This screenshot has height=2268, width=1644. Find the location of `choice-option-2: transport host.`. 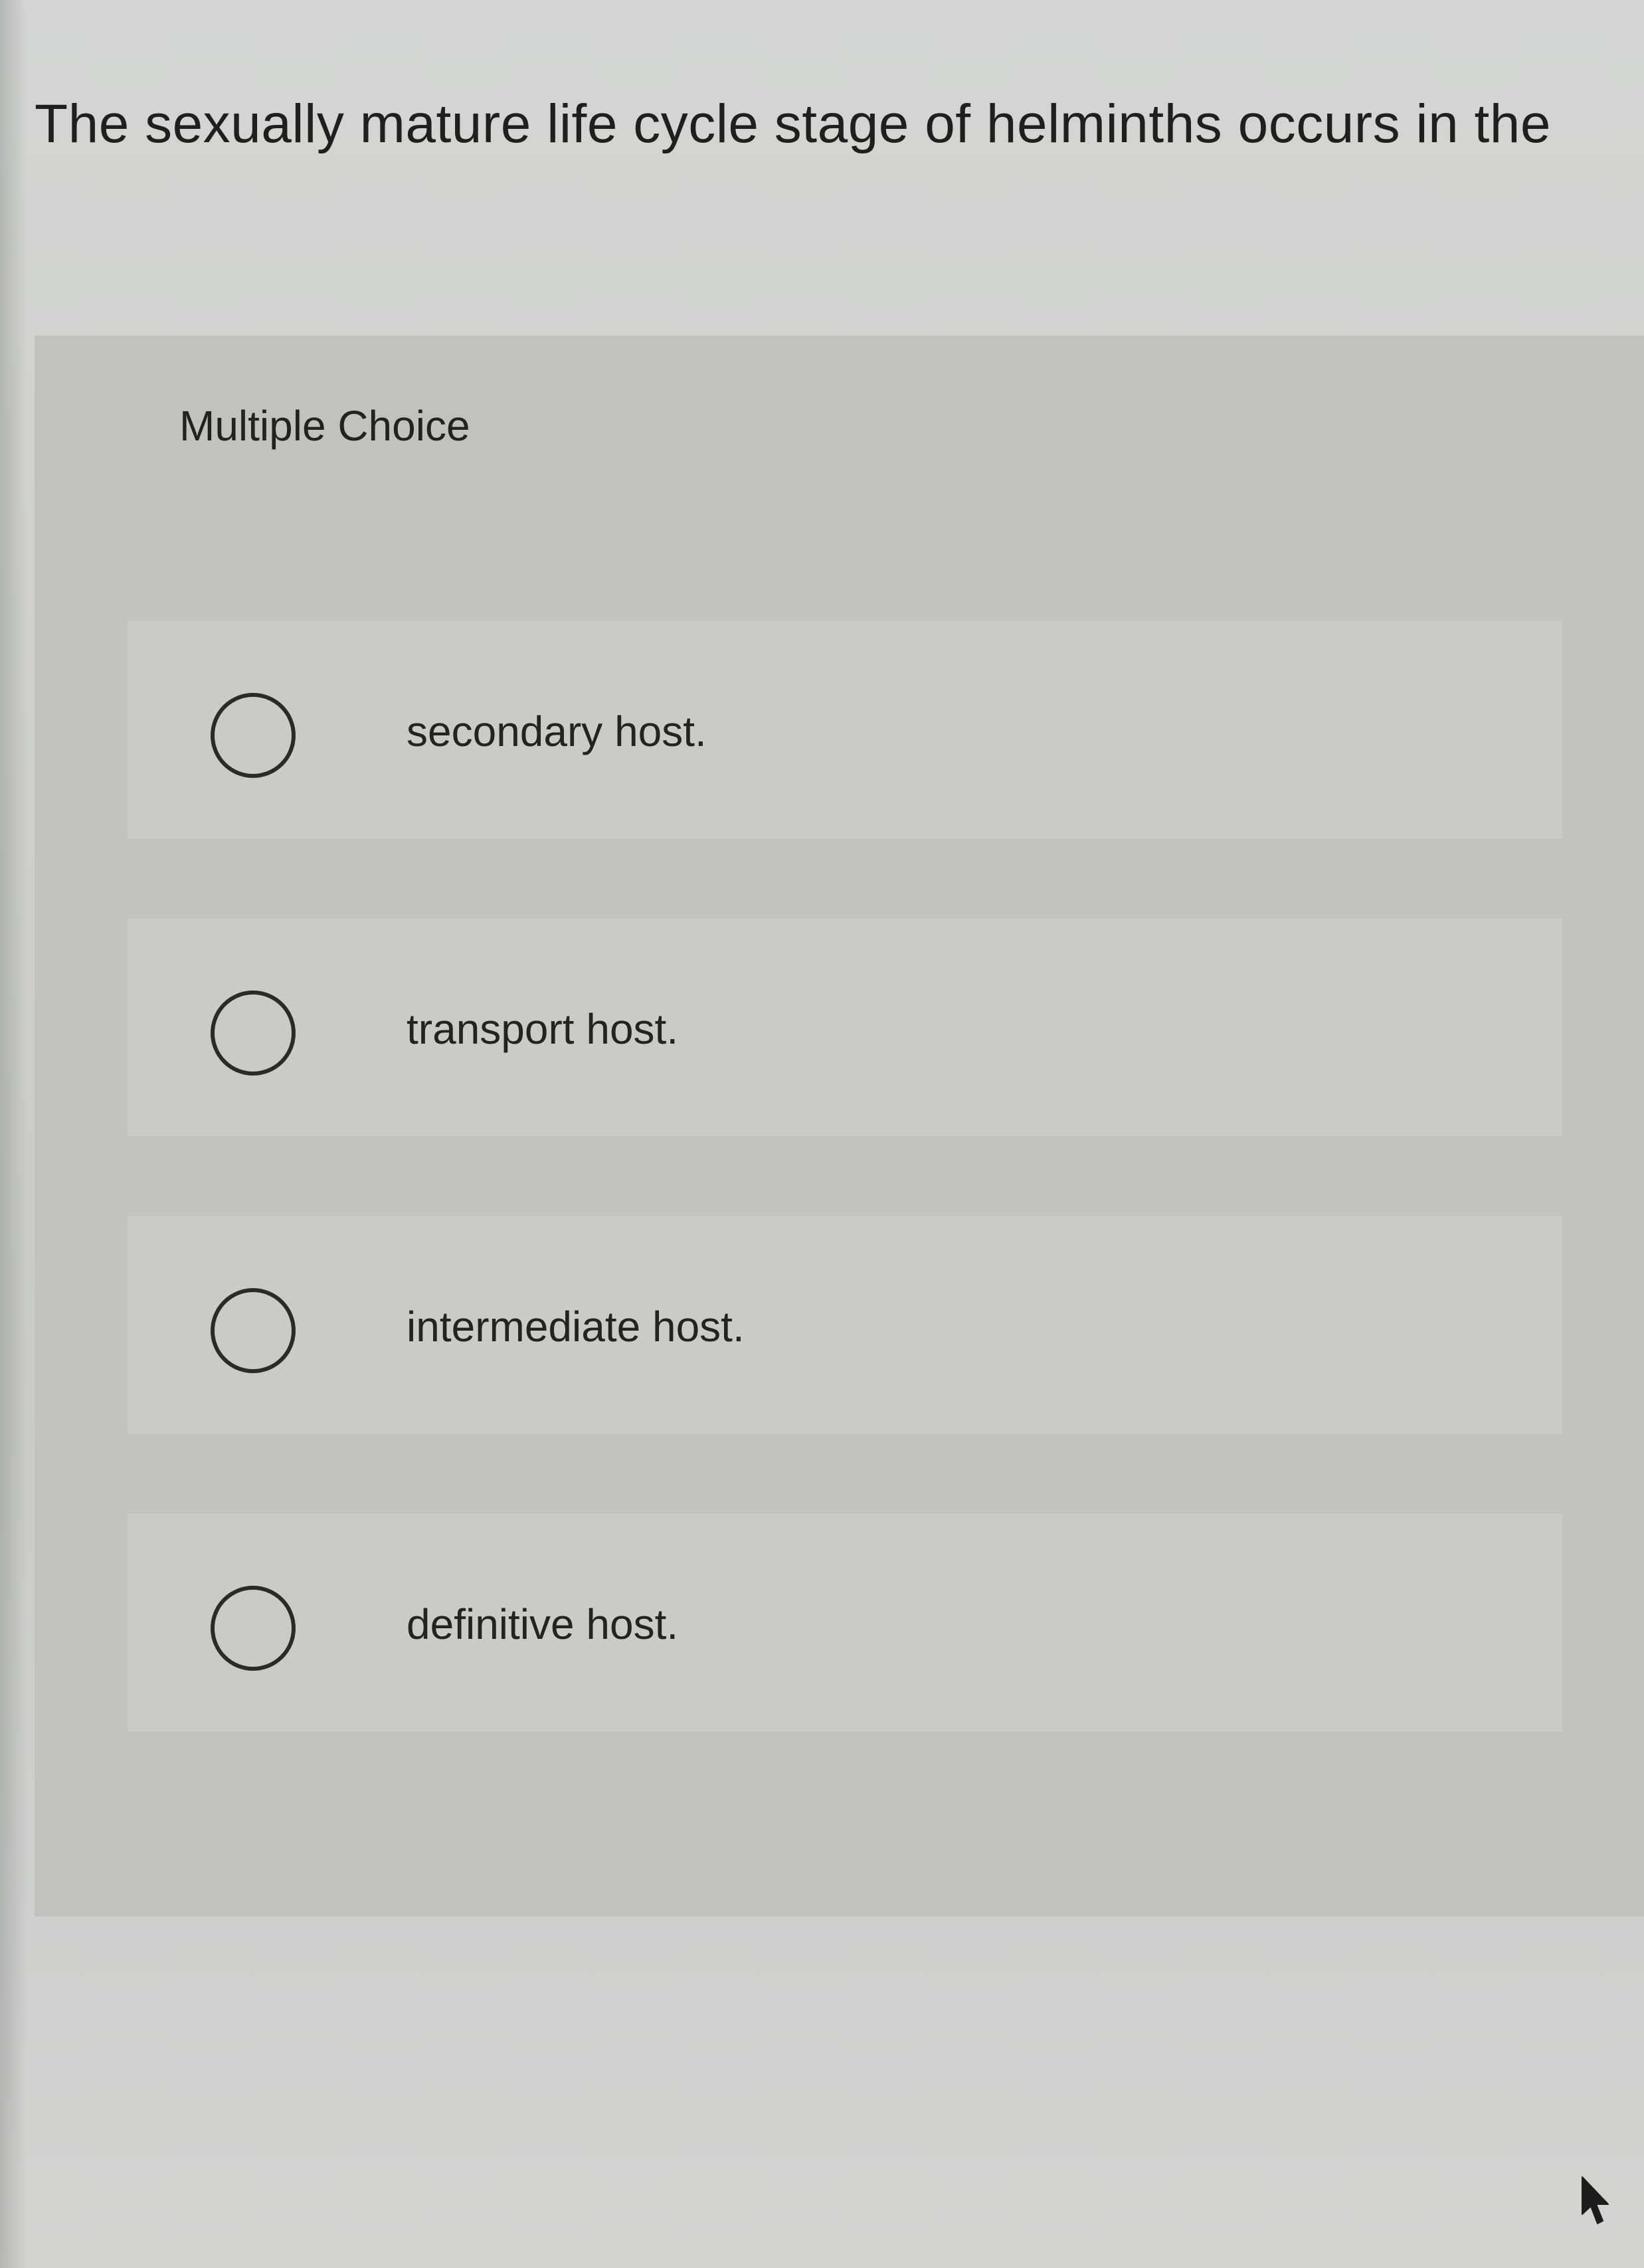

choice-option-2: transport host. is located at coordinates (845, 1028).